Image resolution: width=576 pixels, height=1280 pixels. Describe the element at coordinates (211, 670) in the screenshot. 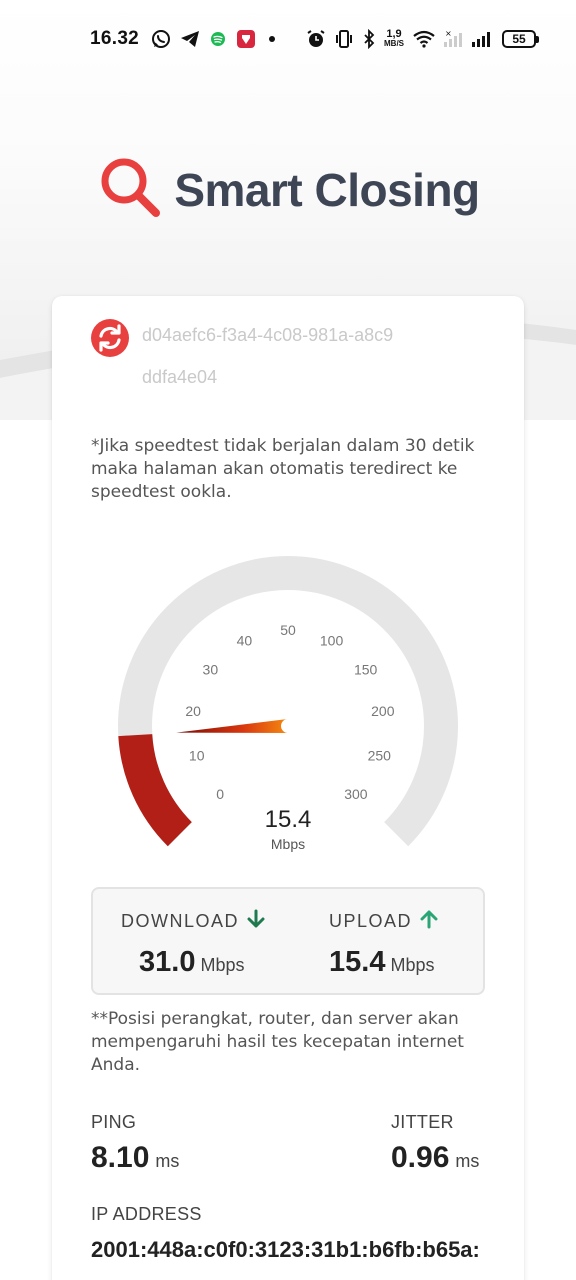

I see `gauge-tick-label: 30` at that location.